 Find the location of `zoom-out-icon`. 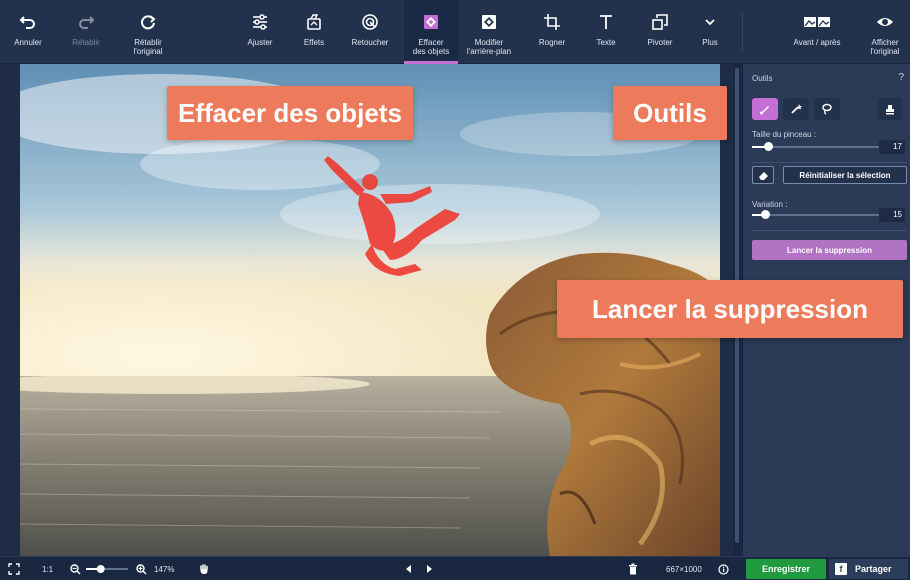

zoom-out-icon is located at coordinates (75, 568).